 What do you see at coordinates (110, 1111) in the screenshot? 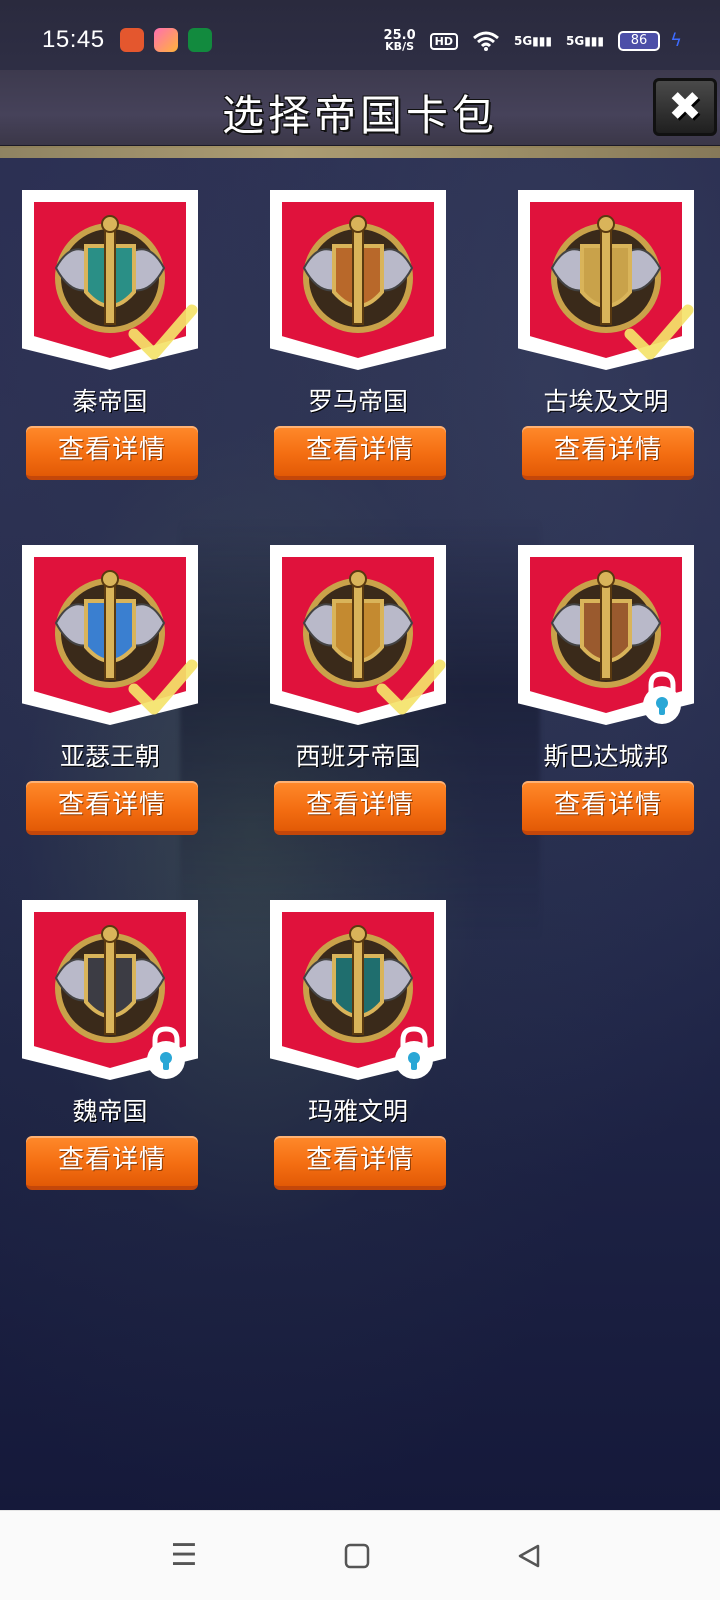
I see `empire-name: 魏帝国` at bounding box center [110, 1111].